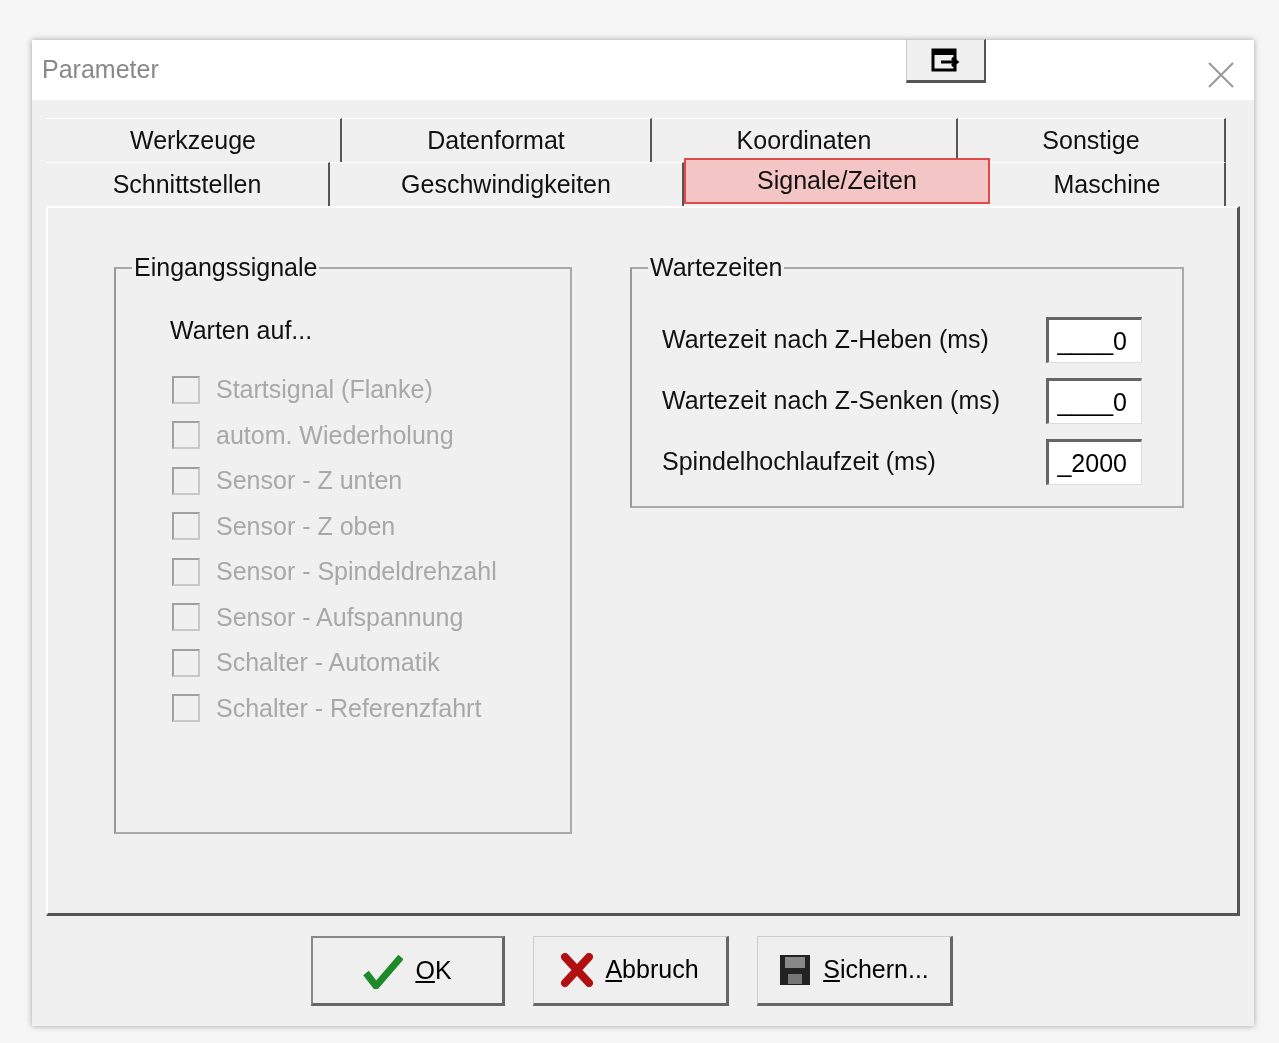 The width and height of the screenshot is (1279, 1043). What do you see at coordinates (1094, 462) in the screenshot?
I see `input-field: _2000` at bounding box center [1094, 462].